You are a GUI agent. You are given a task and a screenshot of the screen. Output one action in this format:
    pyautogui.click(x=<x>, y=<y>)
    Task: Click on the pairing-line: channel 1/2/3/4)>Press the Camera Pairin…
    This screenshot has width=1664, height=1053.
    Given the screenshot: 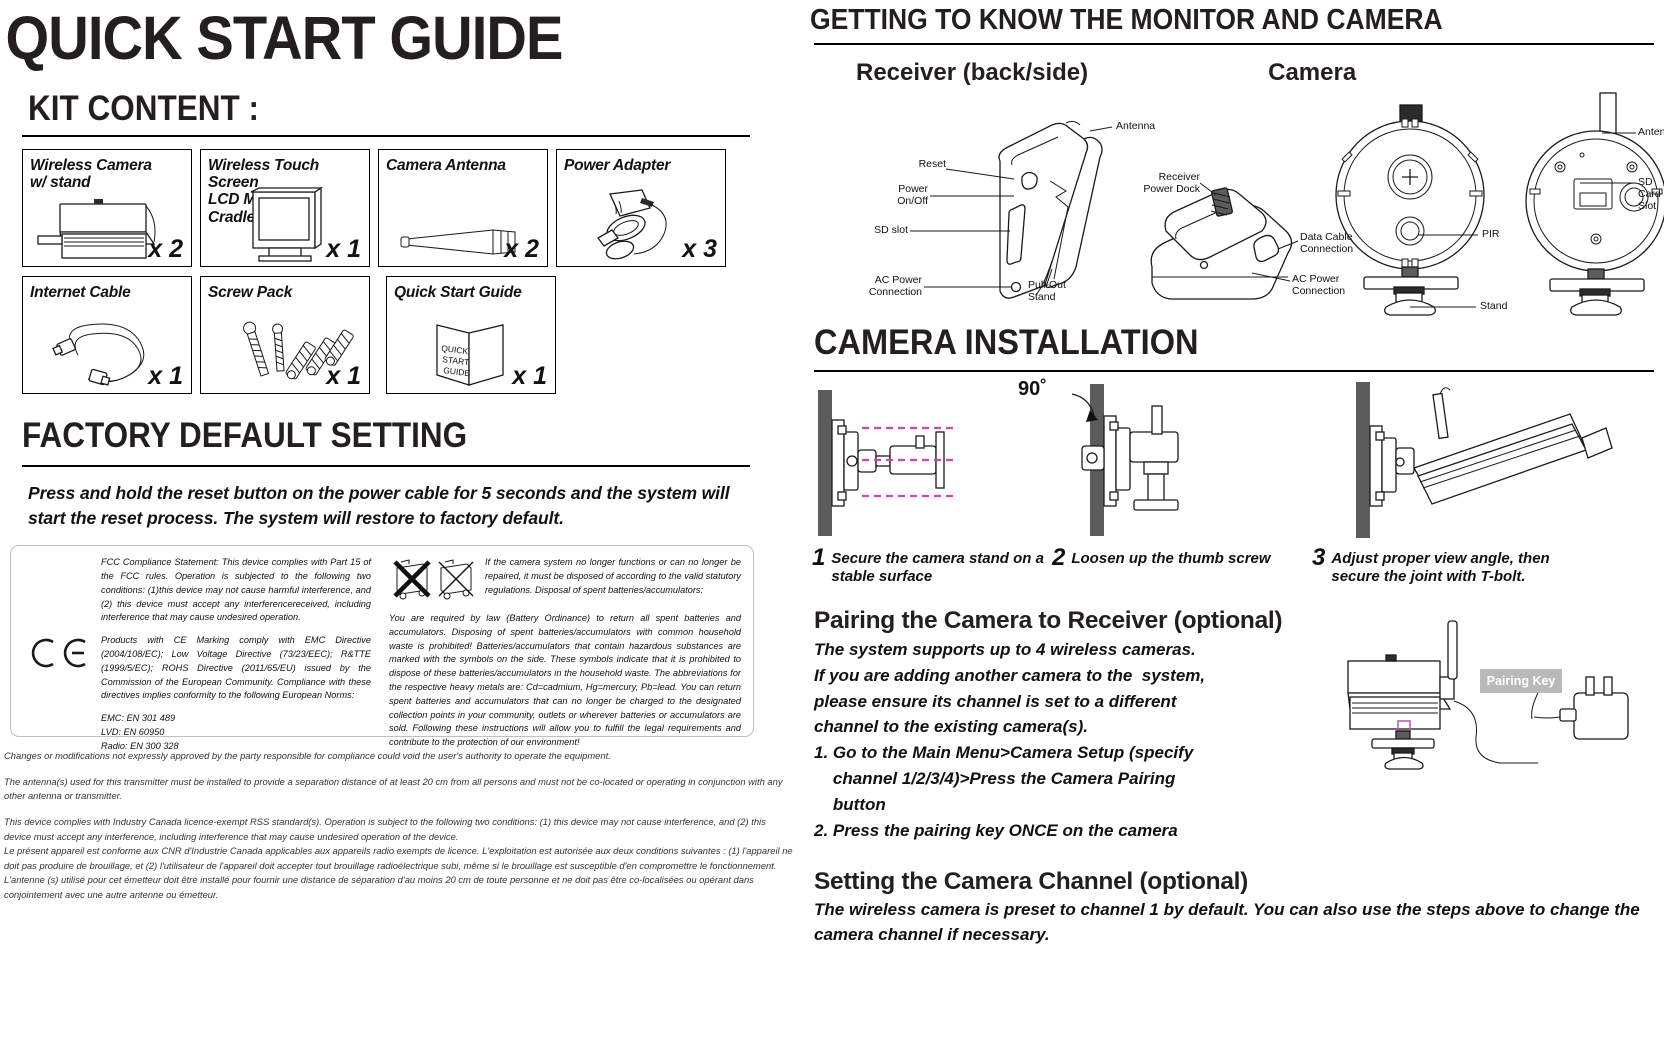 What is the action you would take?
    pyautogui.click(x=995, y=779)
    